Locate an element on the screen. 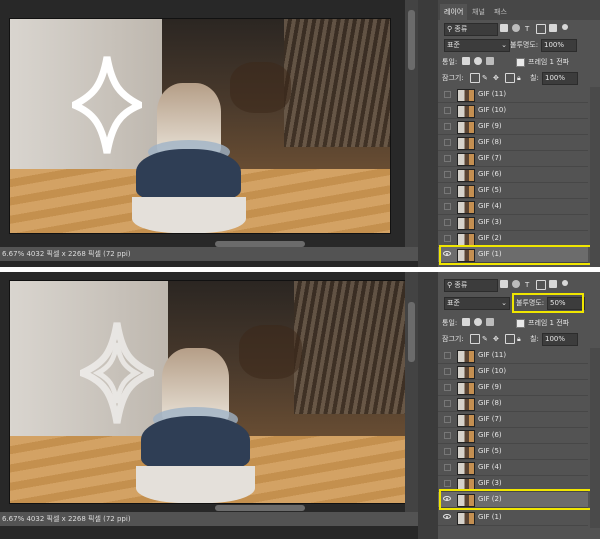 This screenshot has height=539, width=600. filter-row: ⚲ 종류 T is located at coordinates (519, 285).